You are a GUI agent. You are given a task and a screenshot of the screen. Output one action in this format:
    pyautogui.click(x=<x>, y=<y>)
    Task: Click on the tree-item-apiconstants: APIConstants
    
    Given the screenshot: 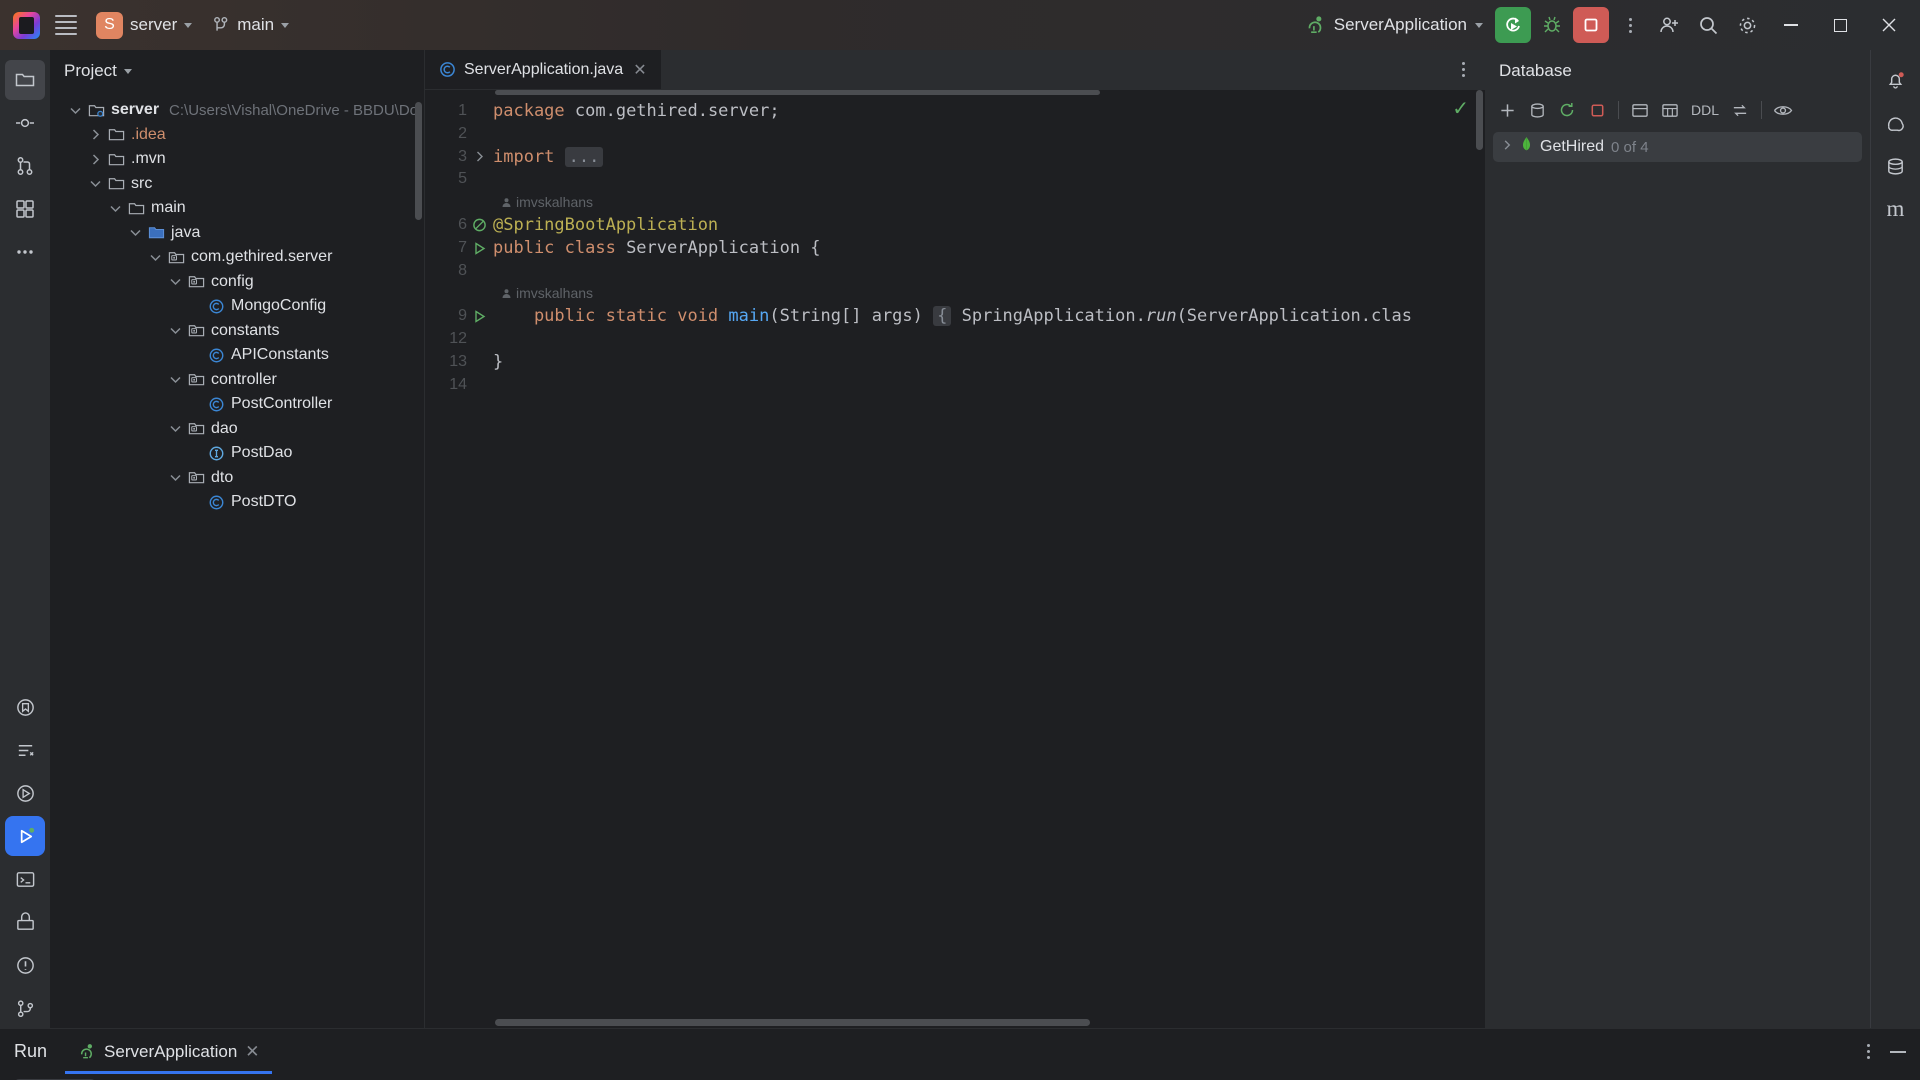 What is the action you would take?
    pyautogui.click(x=237, y=355)
    